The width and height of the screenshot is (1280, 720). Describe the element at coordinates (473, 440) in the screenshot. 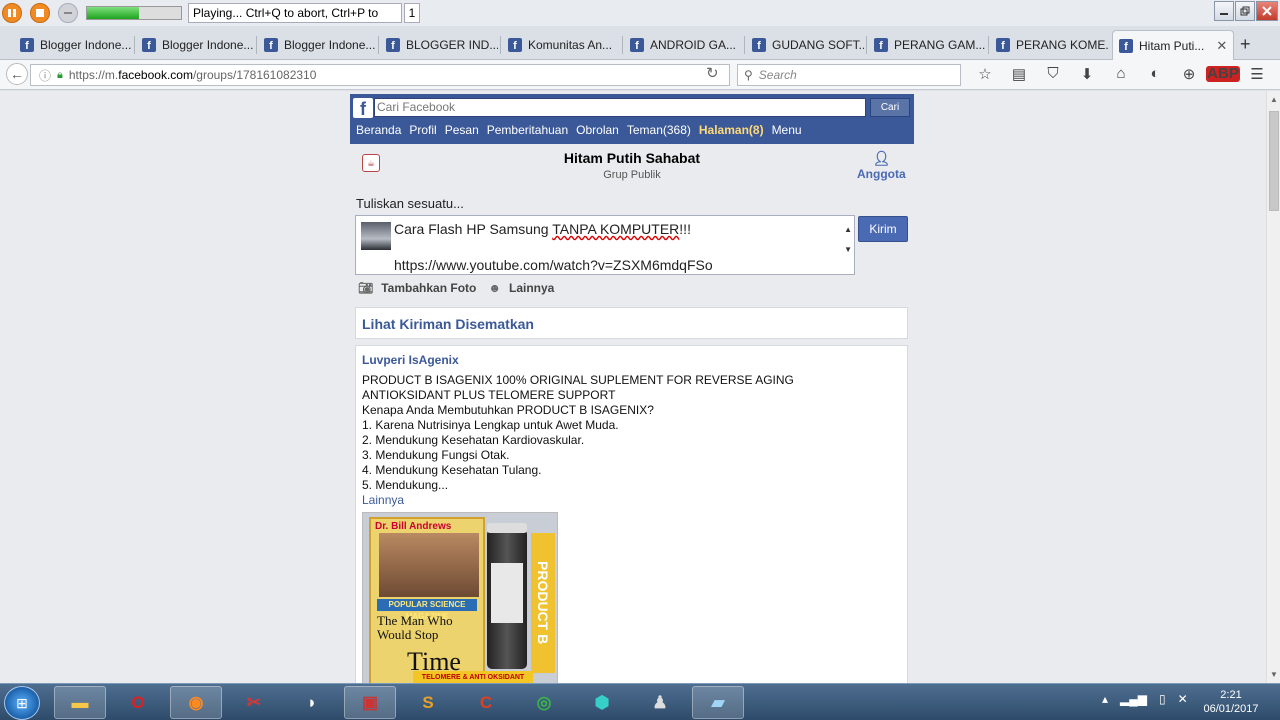

I see `post-line: 2. Mendukung Kesehatan Kardiovaskular.` at that location.